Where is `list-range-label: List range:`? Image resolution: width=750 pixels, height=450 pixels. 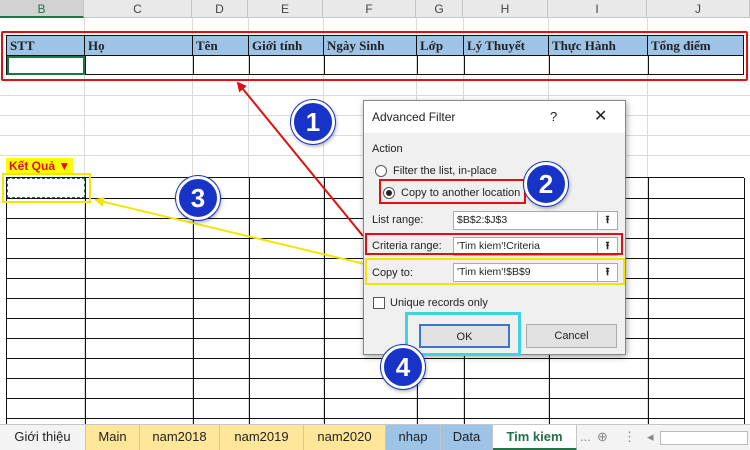
list-range-label: List range: is located at coordinates (398, 220).